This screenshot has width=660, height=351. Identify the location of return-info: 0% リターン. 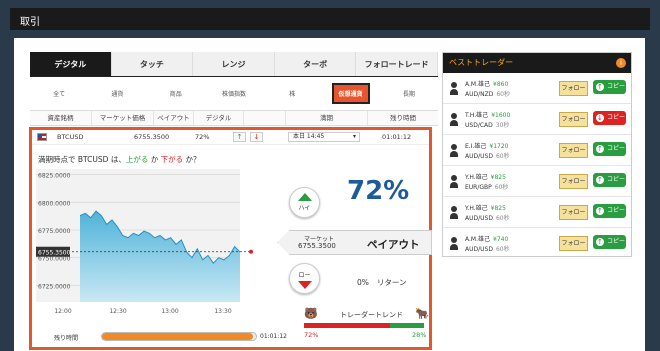
(382, 282).